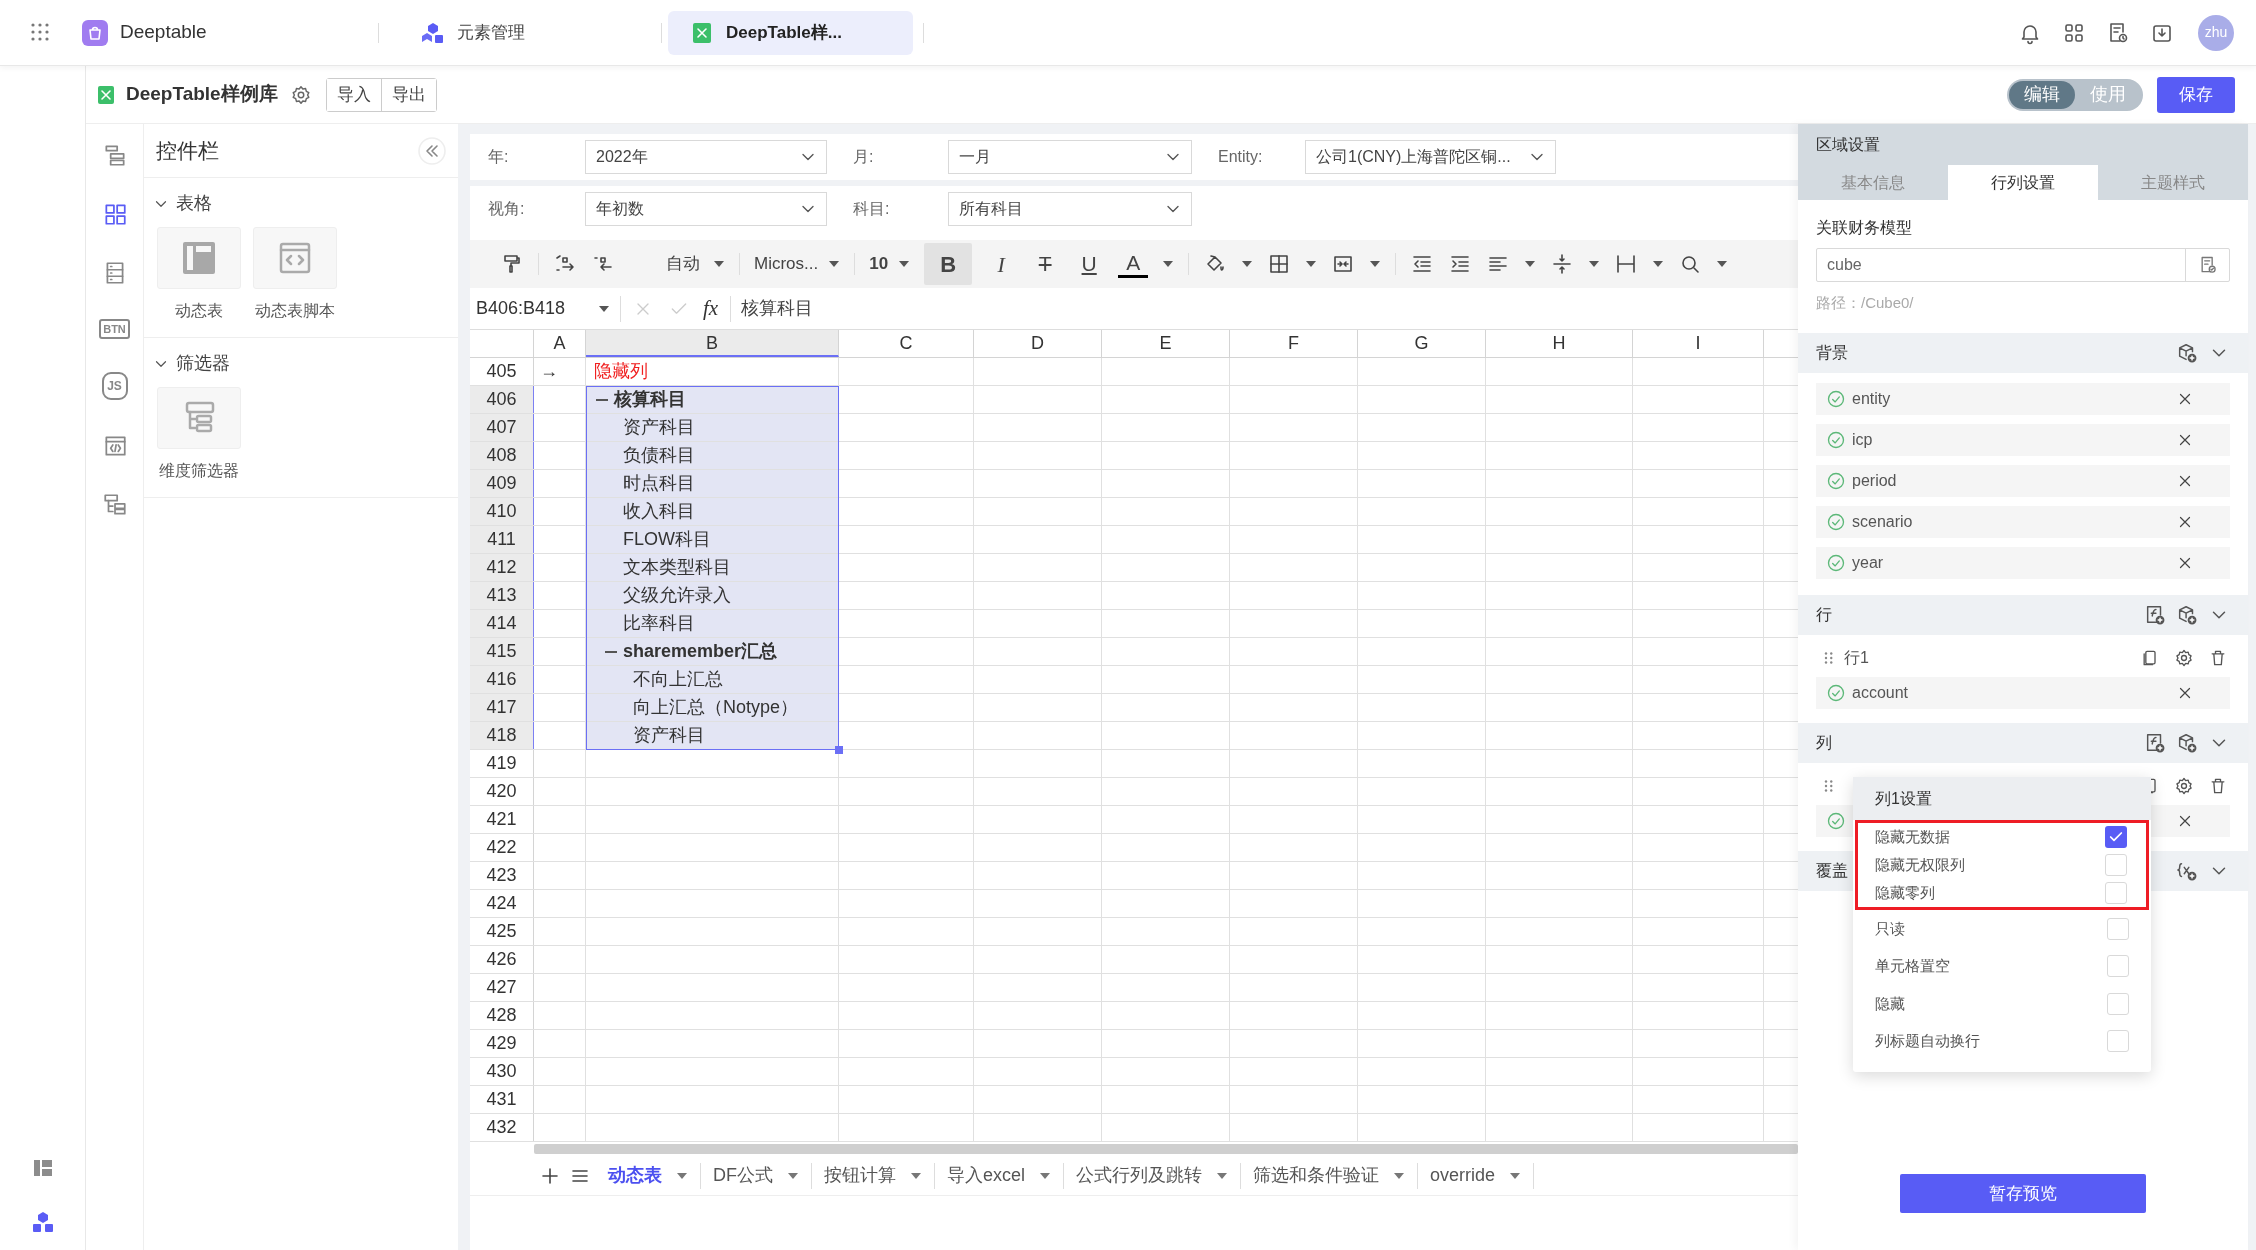 This screenshot has height=1250, width=2256. I want to click on dimension-item: account, so click(2023, 692).